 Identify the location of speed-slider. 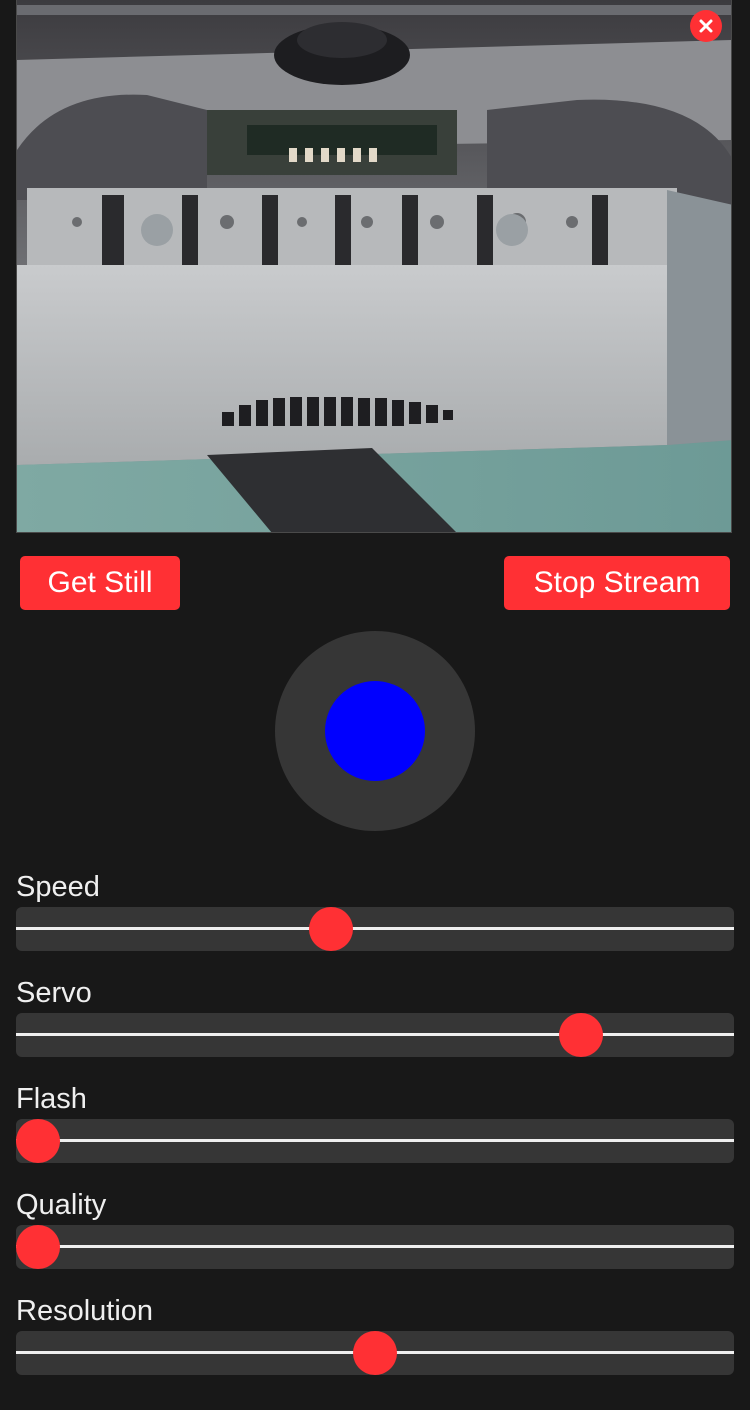
(375, 929).